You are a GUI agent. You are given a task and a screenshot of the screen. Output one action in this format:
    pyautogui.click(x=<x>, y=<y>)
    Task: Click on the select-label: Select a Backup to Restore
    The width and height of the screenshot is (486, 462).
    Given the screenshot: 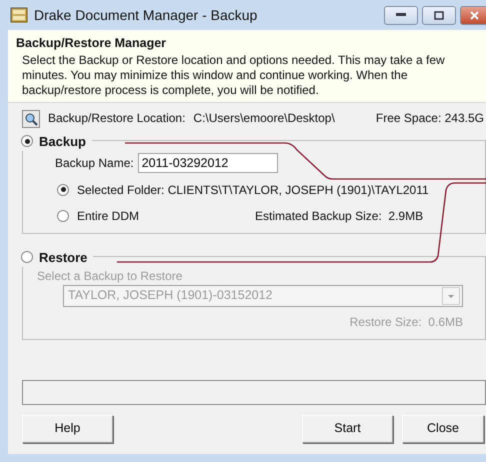 What is the action you would take?
    pyautogui.click(x=110, y=276)
    